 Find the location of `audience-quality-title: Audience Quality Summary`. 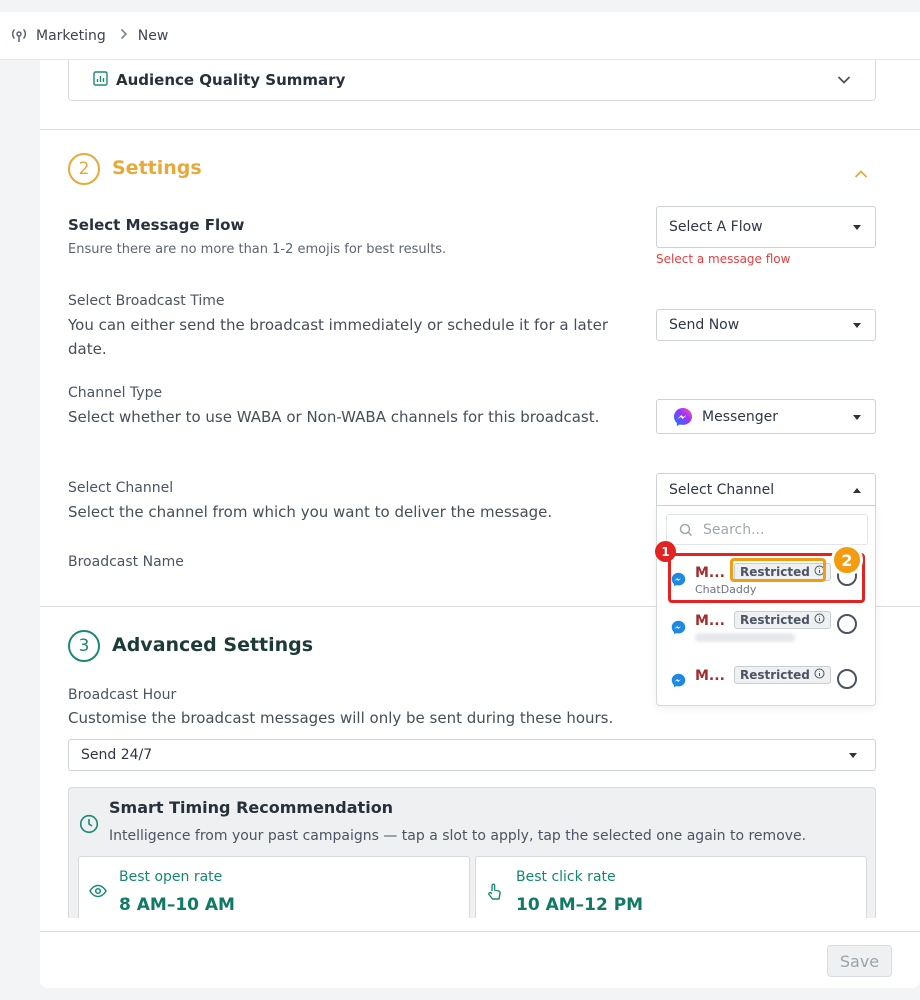

audience-quality-title: Audience Quality Summary is located at coordinates (231, 80).